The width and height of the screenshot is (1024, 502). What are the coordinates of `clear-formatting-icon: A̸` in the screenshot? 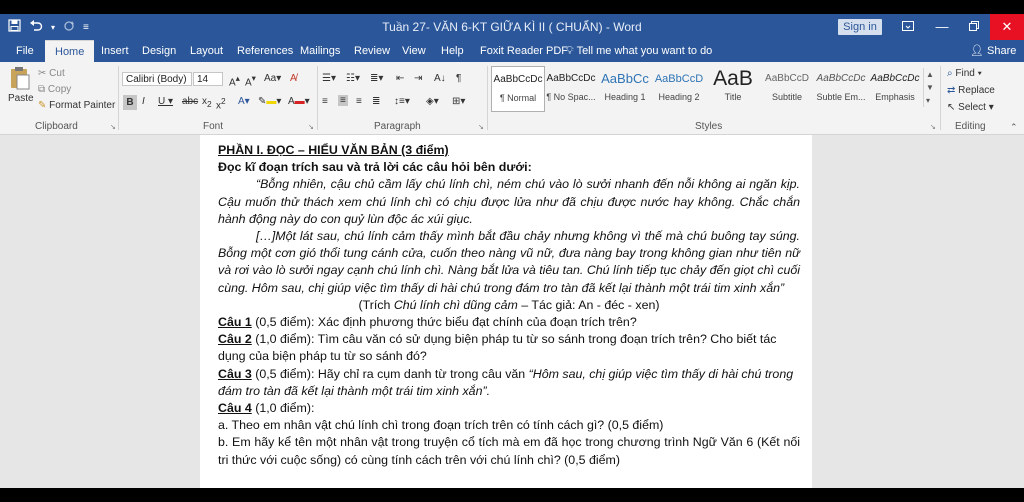 It's located at (293, 78).